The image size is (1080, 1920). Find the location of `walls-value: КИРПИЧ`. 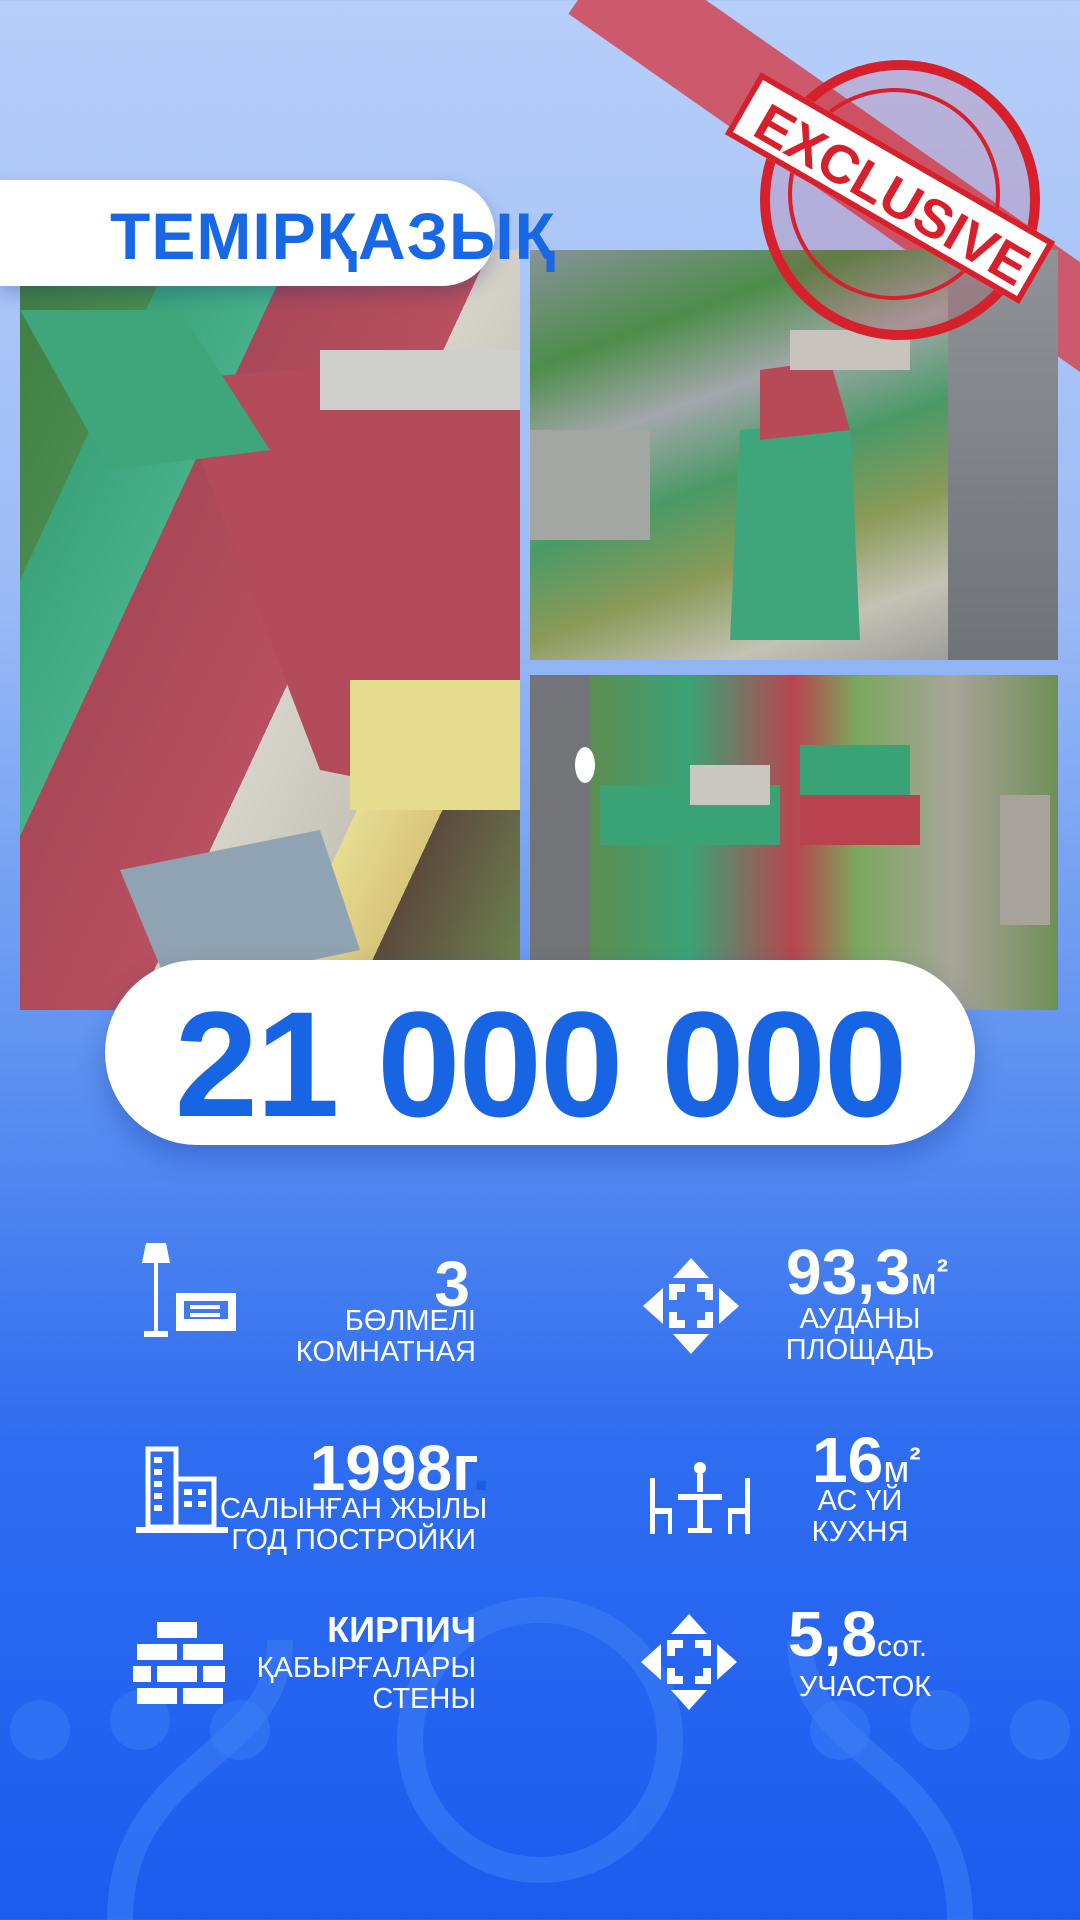

walls-value: КИРПИЧ is located at coordinates (401, 1629).